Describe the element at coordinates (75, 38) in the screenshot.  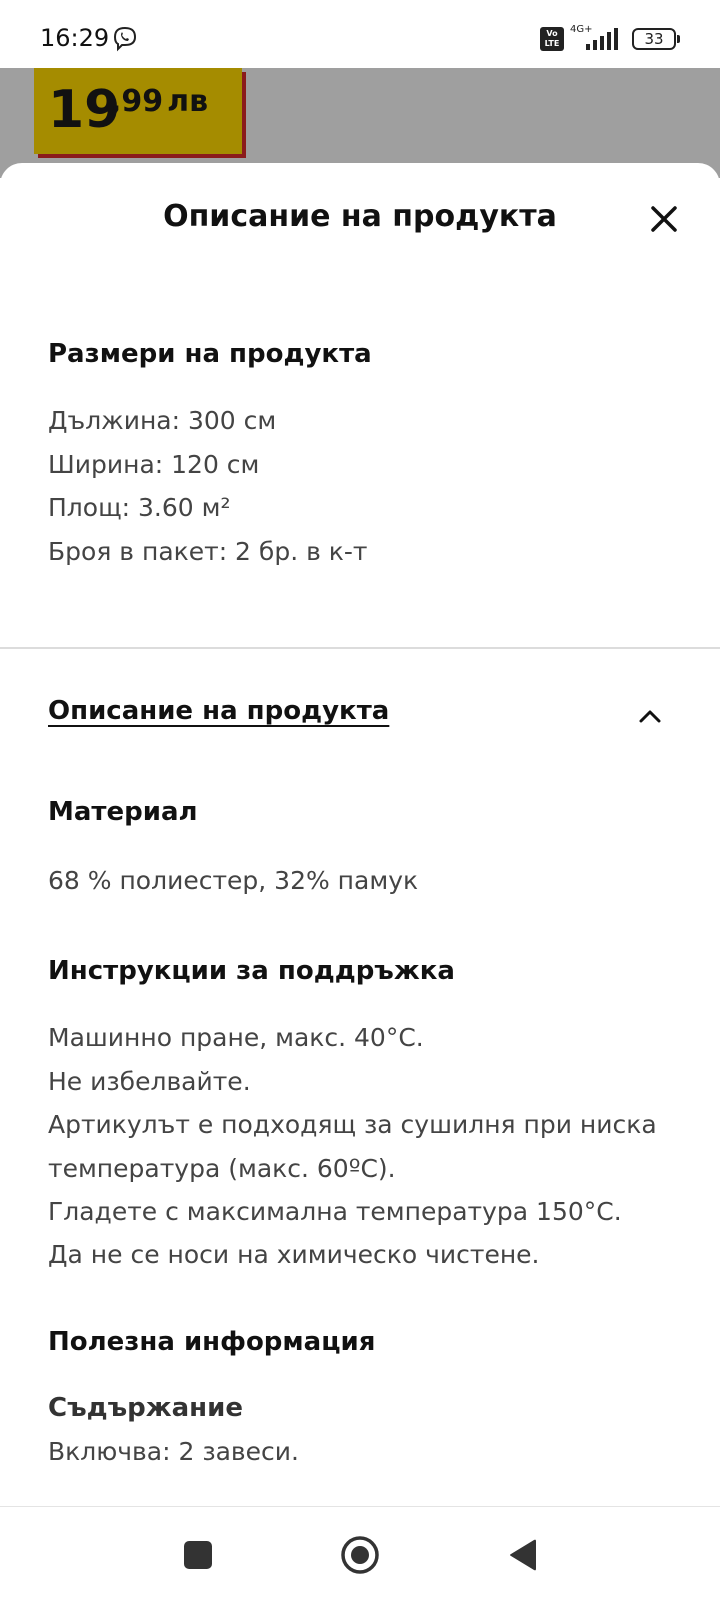
I see `status-time: 16:29` at that location.